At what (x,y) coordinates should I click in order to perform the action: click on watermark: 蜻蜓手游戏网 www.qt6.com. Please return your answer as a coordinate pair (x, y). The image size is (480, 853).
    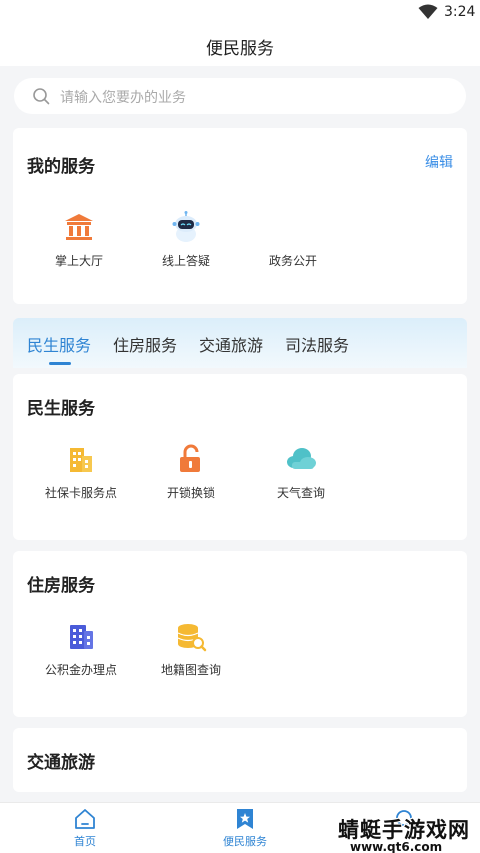
    Looking at the image, I should click on (408, 833).